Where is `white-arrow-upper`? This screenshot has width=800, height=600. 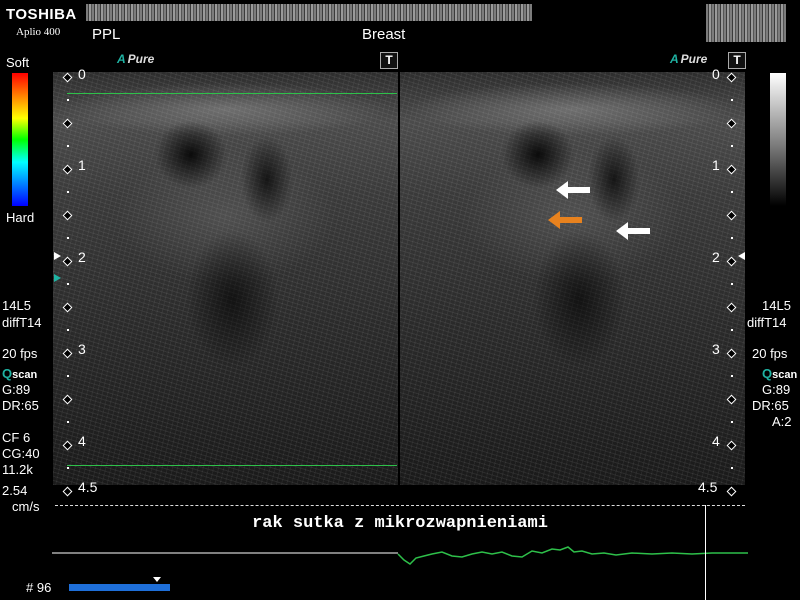 white-arrow-upper is located at coordinates (573, 190).